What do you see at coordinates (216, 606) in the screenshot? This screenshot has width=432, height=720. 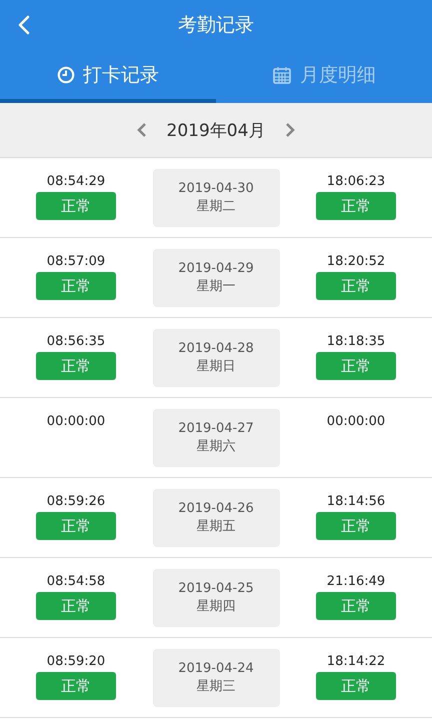 I see `weekday-text: 星期四` at bounding box center [216, 606].